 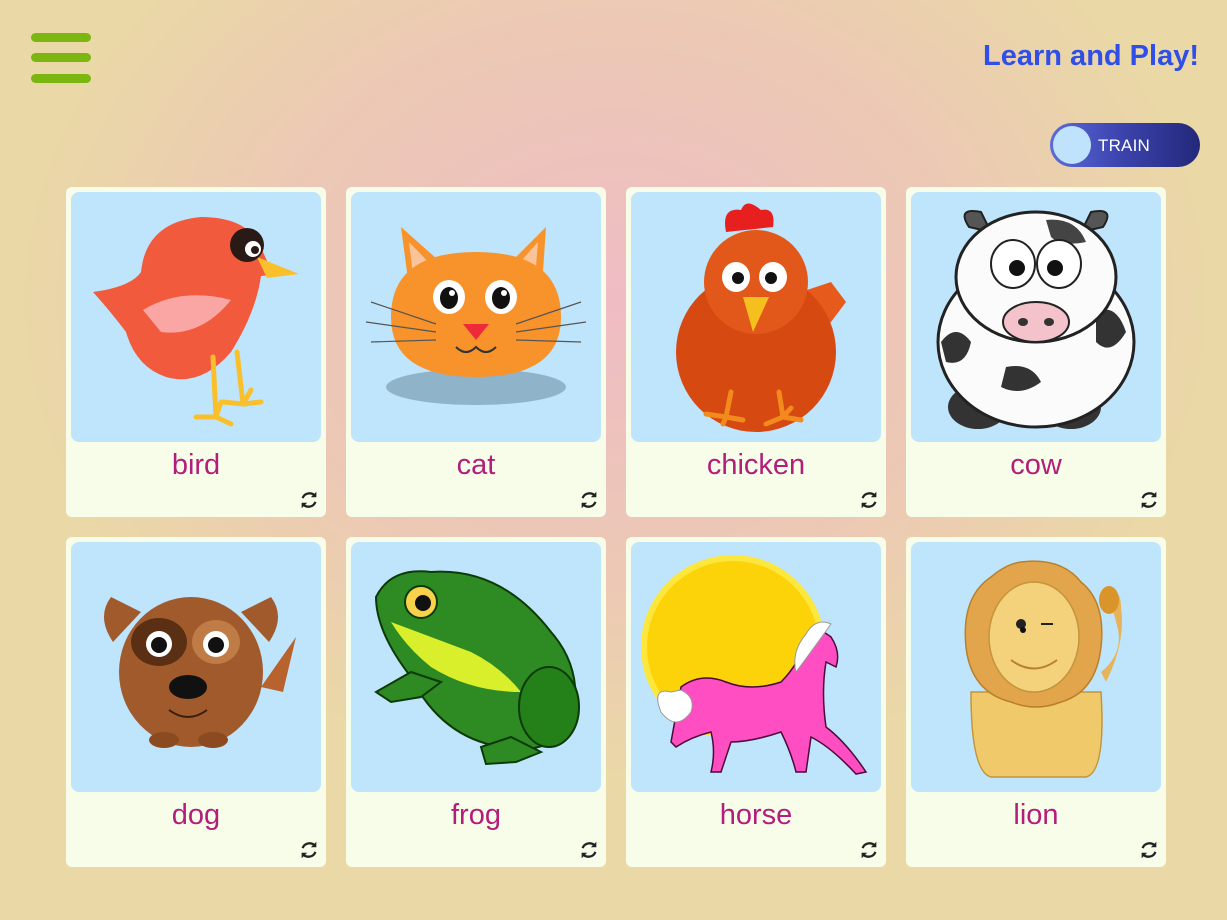 I want to click on chicken-icon, so click(x=756, y=317).